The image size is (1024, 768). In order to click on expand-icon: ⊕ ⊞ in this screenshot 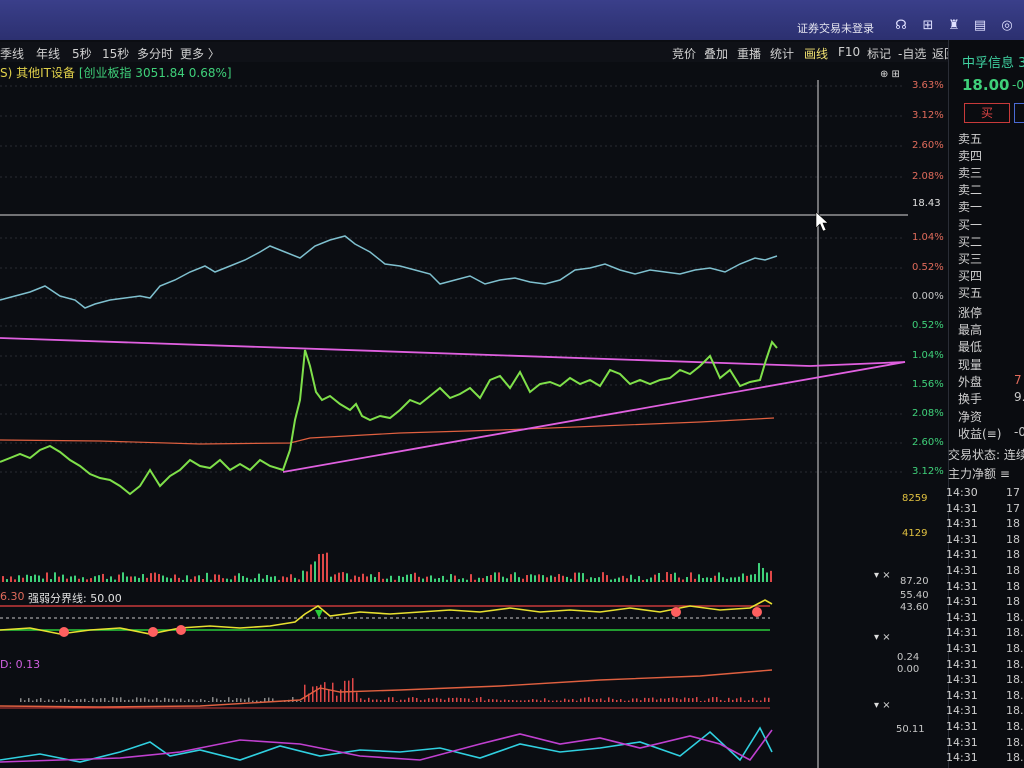, I will do `click(890, 74)`.